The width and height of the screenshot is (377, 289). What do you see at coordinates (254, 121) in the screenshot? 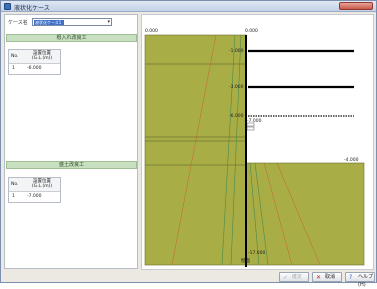
I see `level-label: -7.000` at bounding box center [254, 121].